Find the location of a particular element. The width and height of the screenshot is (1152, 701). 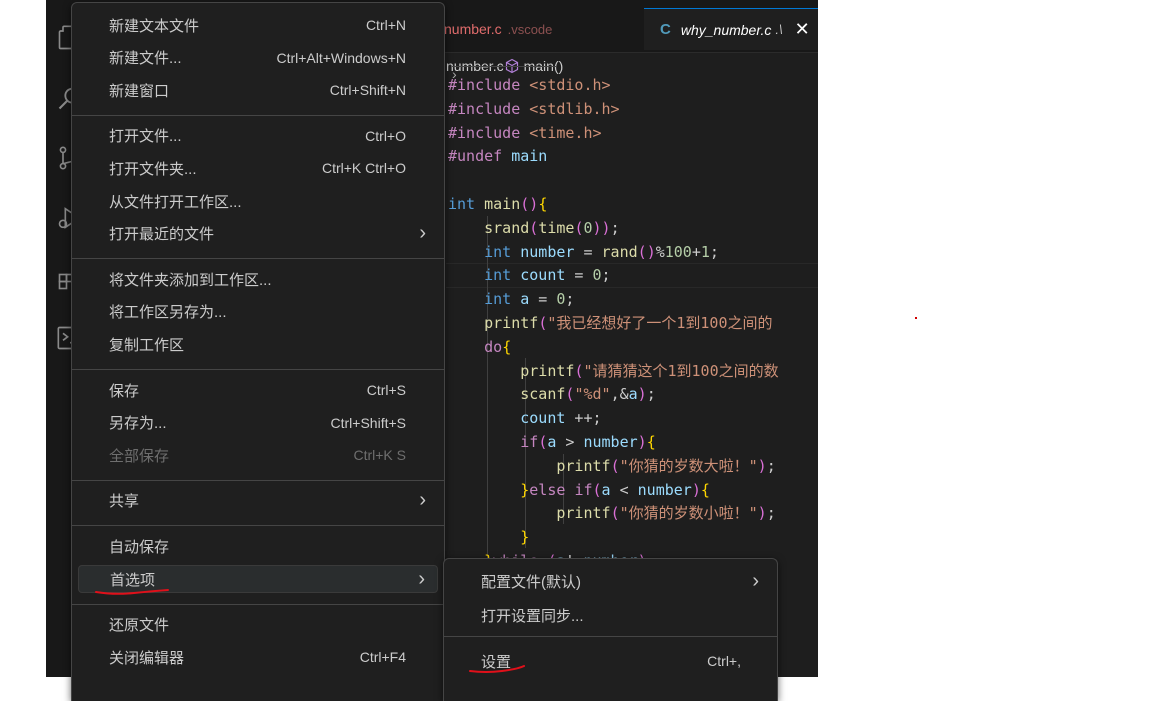

menu-item-label: 保存 is located at coordinates (124, 391).